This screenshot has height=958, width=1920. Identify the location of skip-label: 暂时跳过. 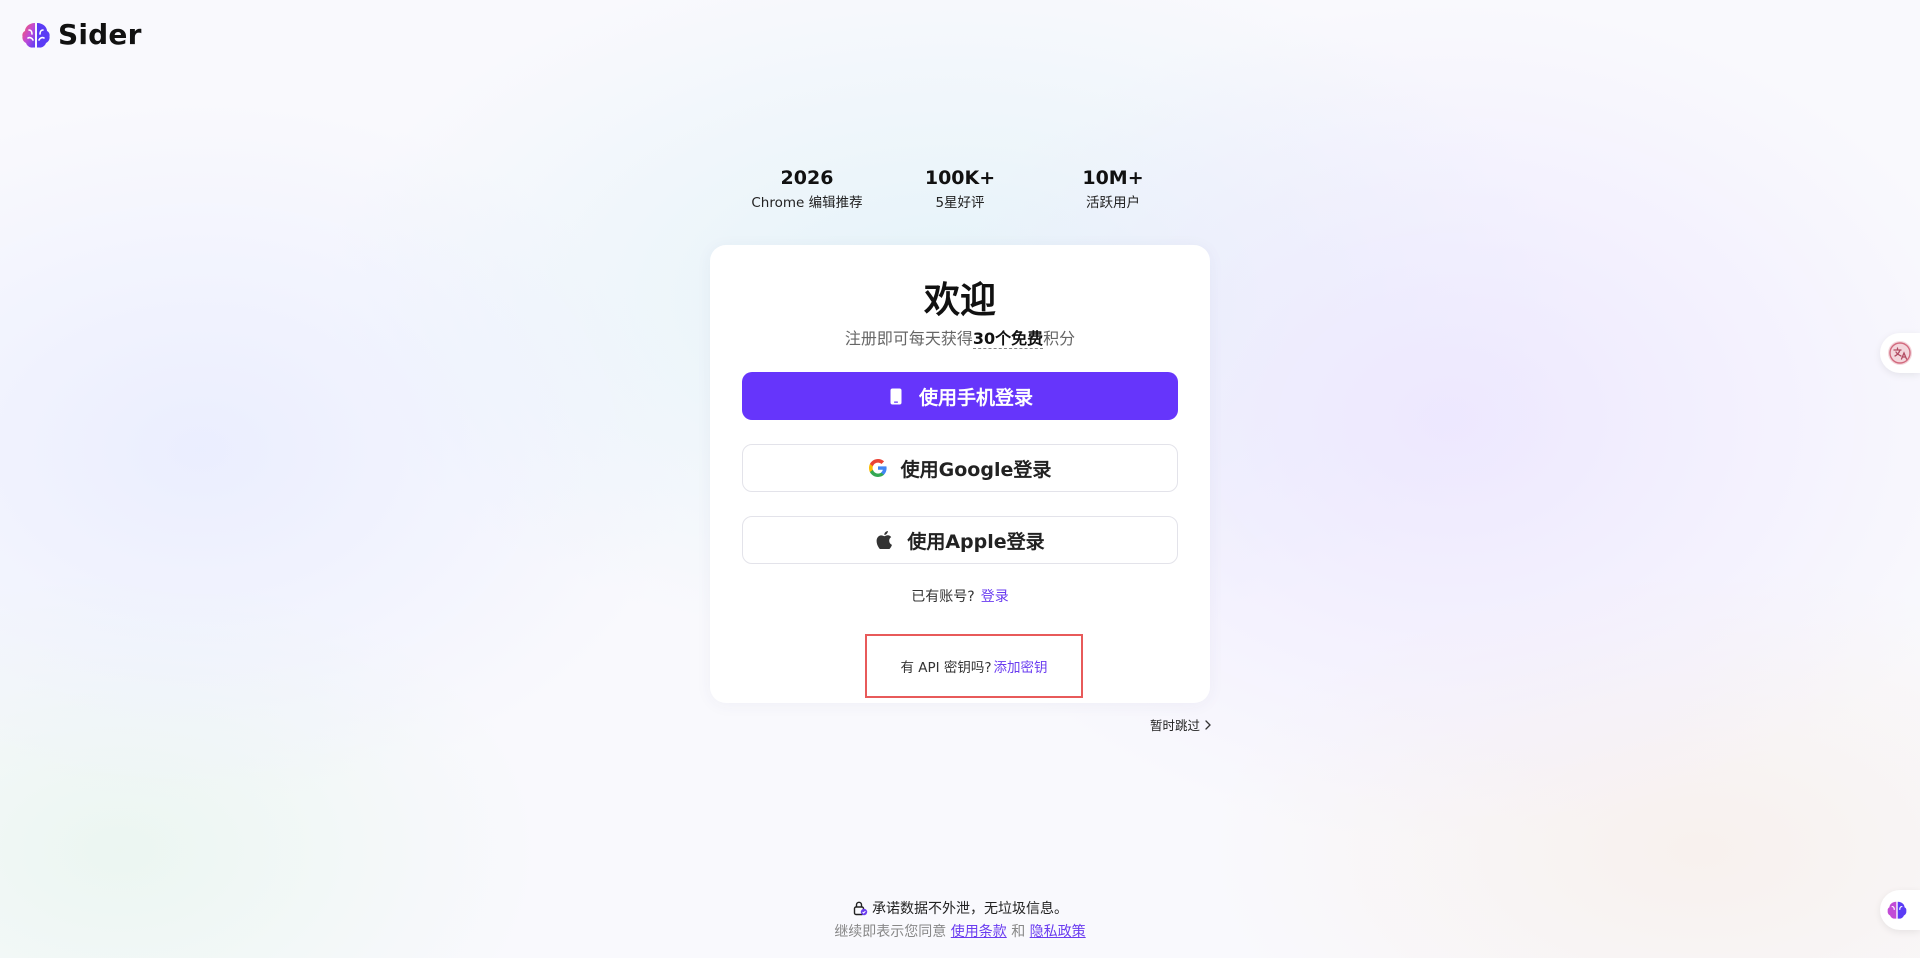
(1175, 725).